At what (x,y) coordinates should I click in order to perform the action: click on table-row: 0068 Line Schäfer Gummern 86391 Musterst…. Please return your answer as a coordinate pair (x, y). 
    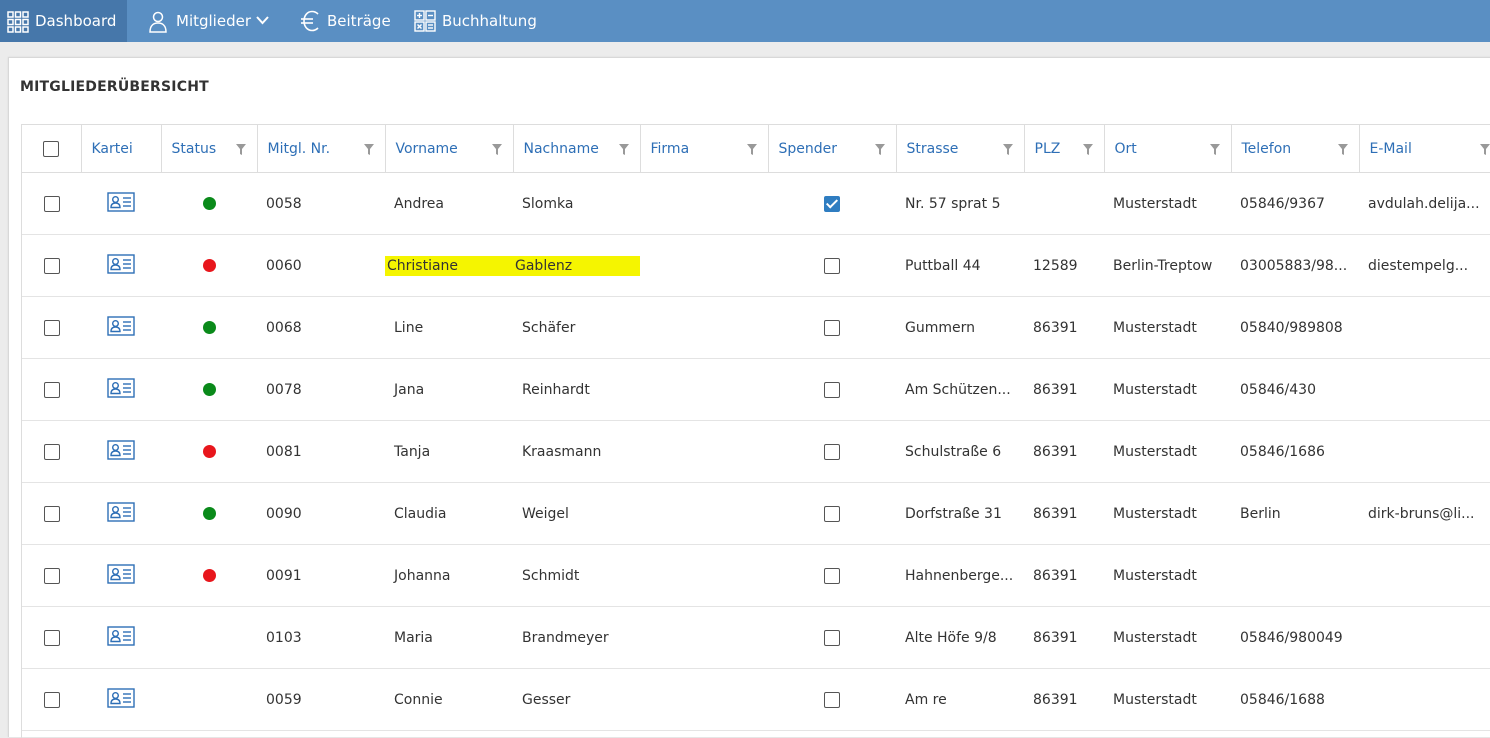
    Looking at the image, I should click on (756, 327).